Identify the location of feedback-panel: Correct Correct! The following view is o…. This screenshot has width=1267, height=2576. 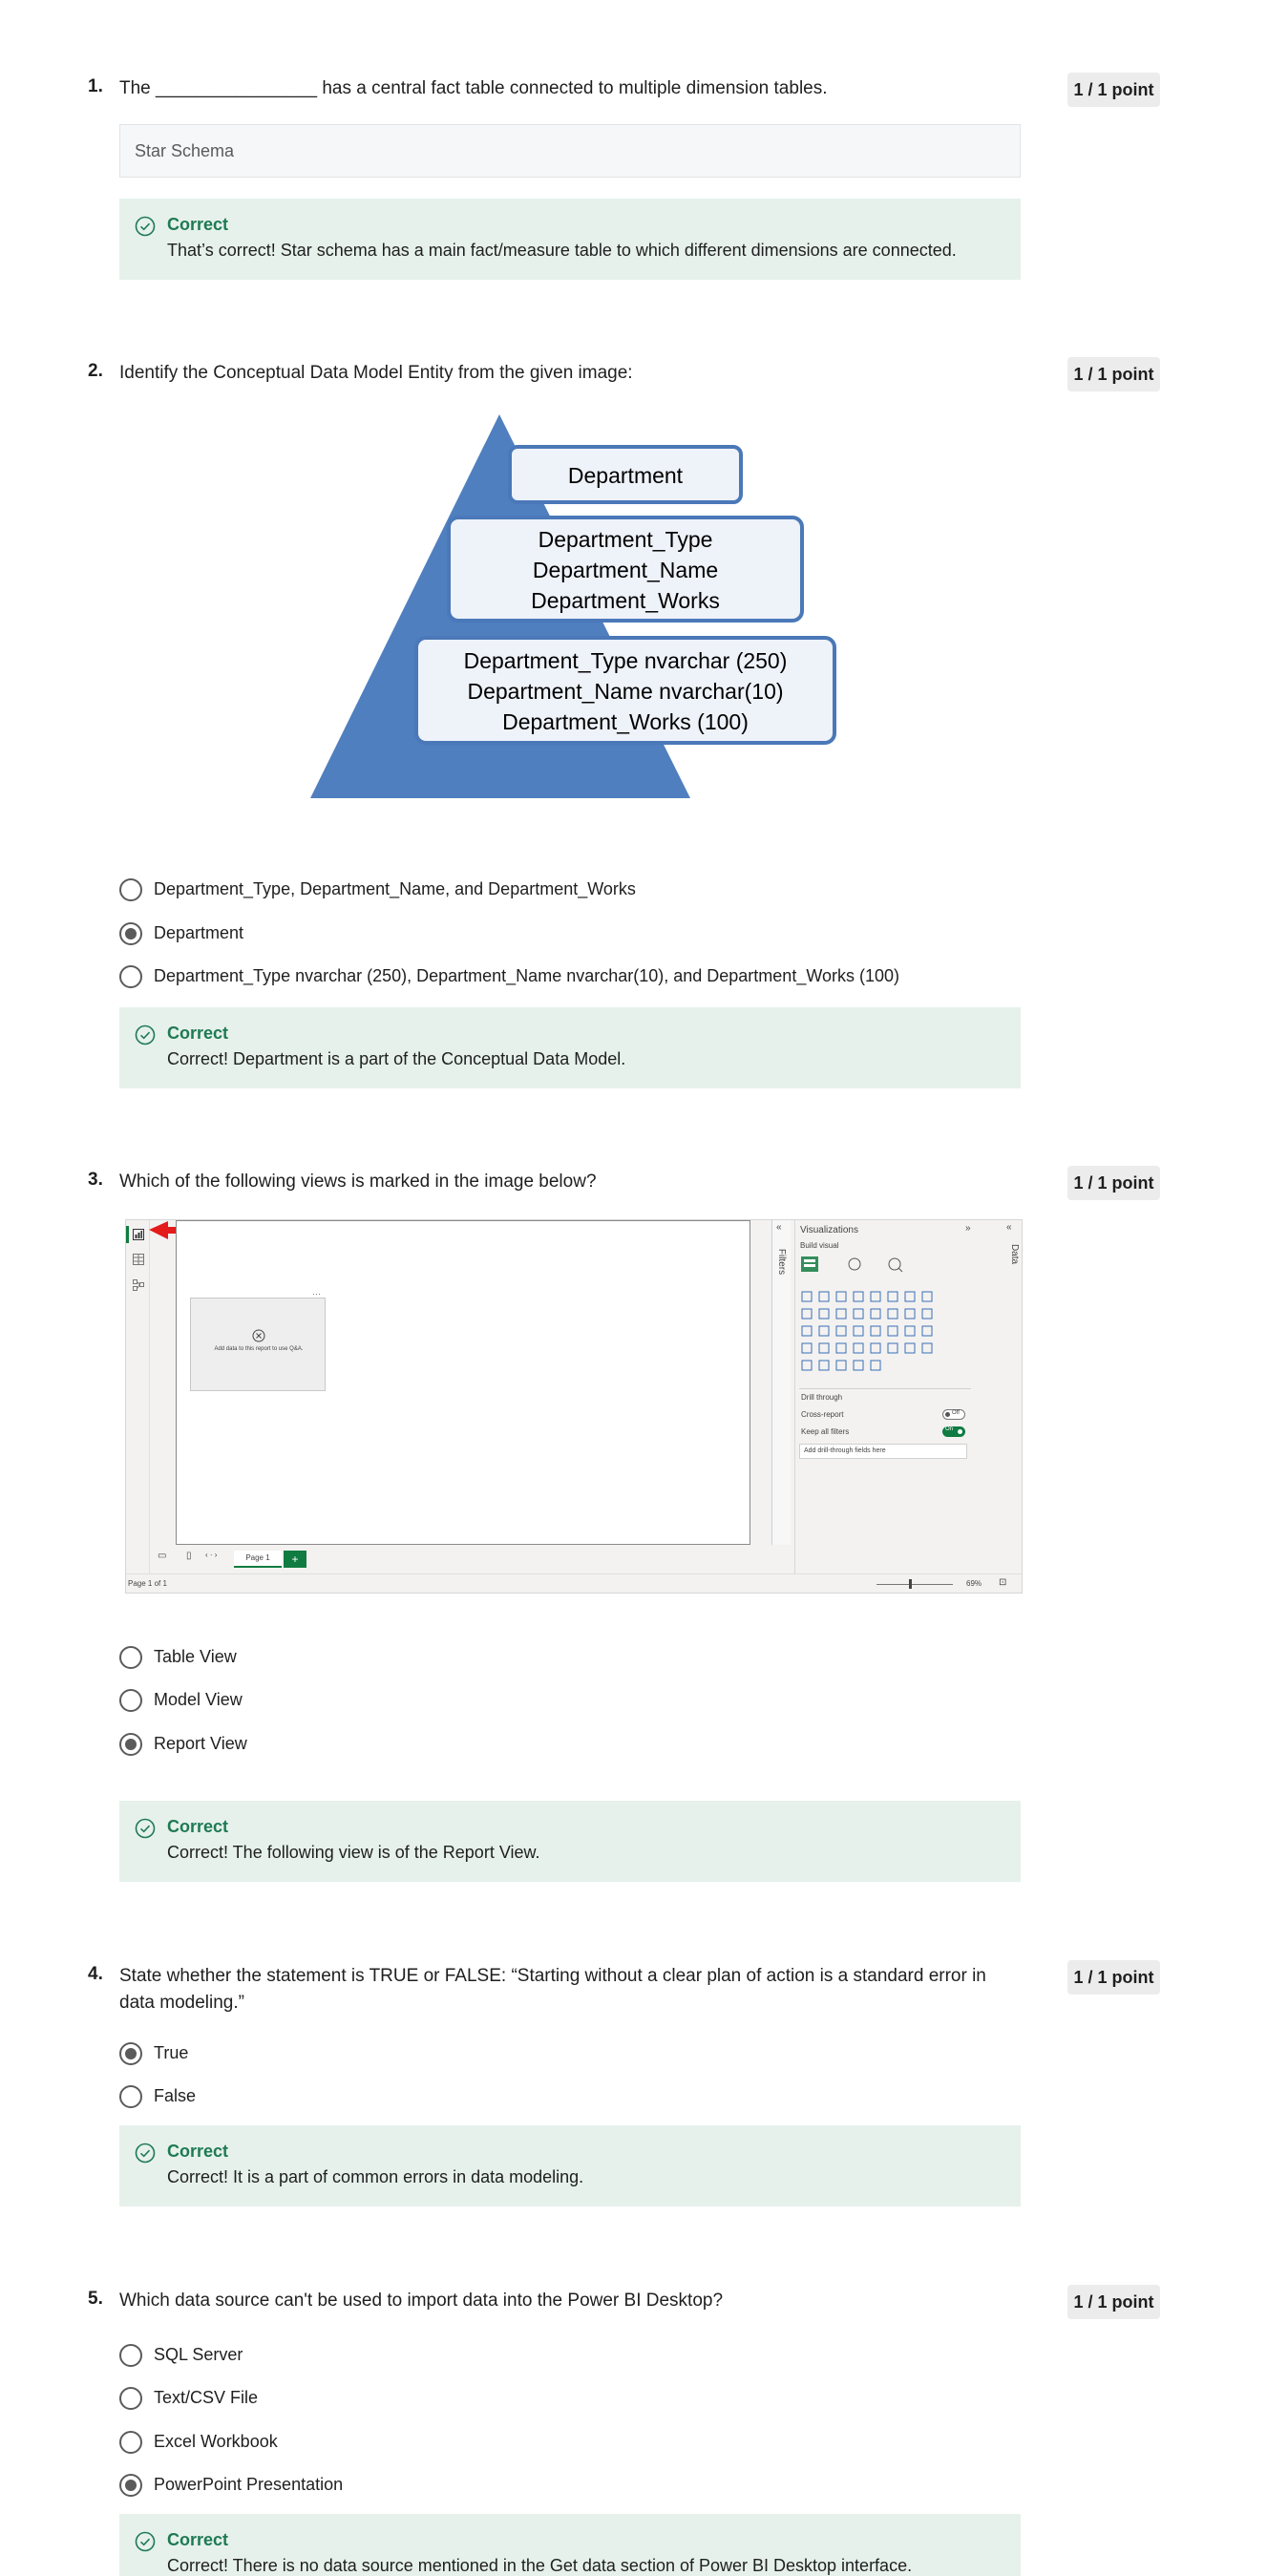
(570, 1841).